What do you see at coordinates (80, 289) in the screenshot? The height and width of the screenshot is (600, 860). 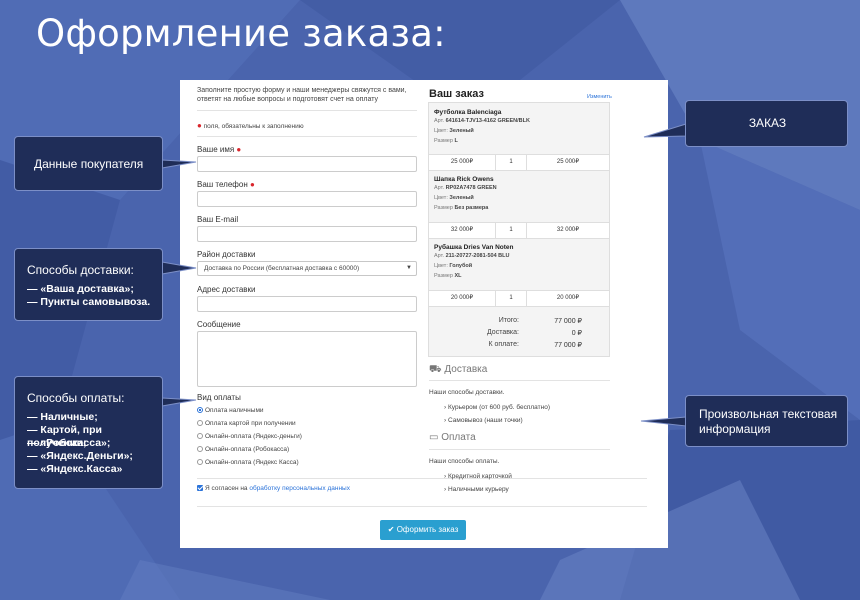 I see `callout-delivery-line: — «Ваша доставка»;` at bounding box center [80, 289].